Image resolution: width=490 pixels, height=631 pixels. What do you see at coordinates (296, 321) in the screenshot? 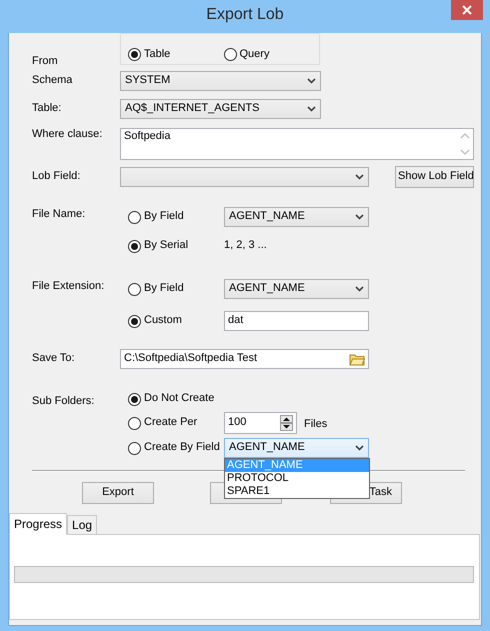
I see `text-field: dat` at bounding box center [296, 321].